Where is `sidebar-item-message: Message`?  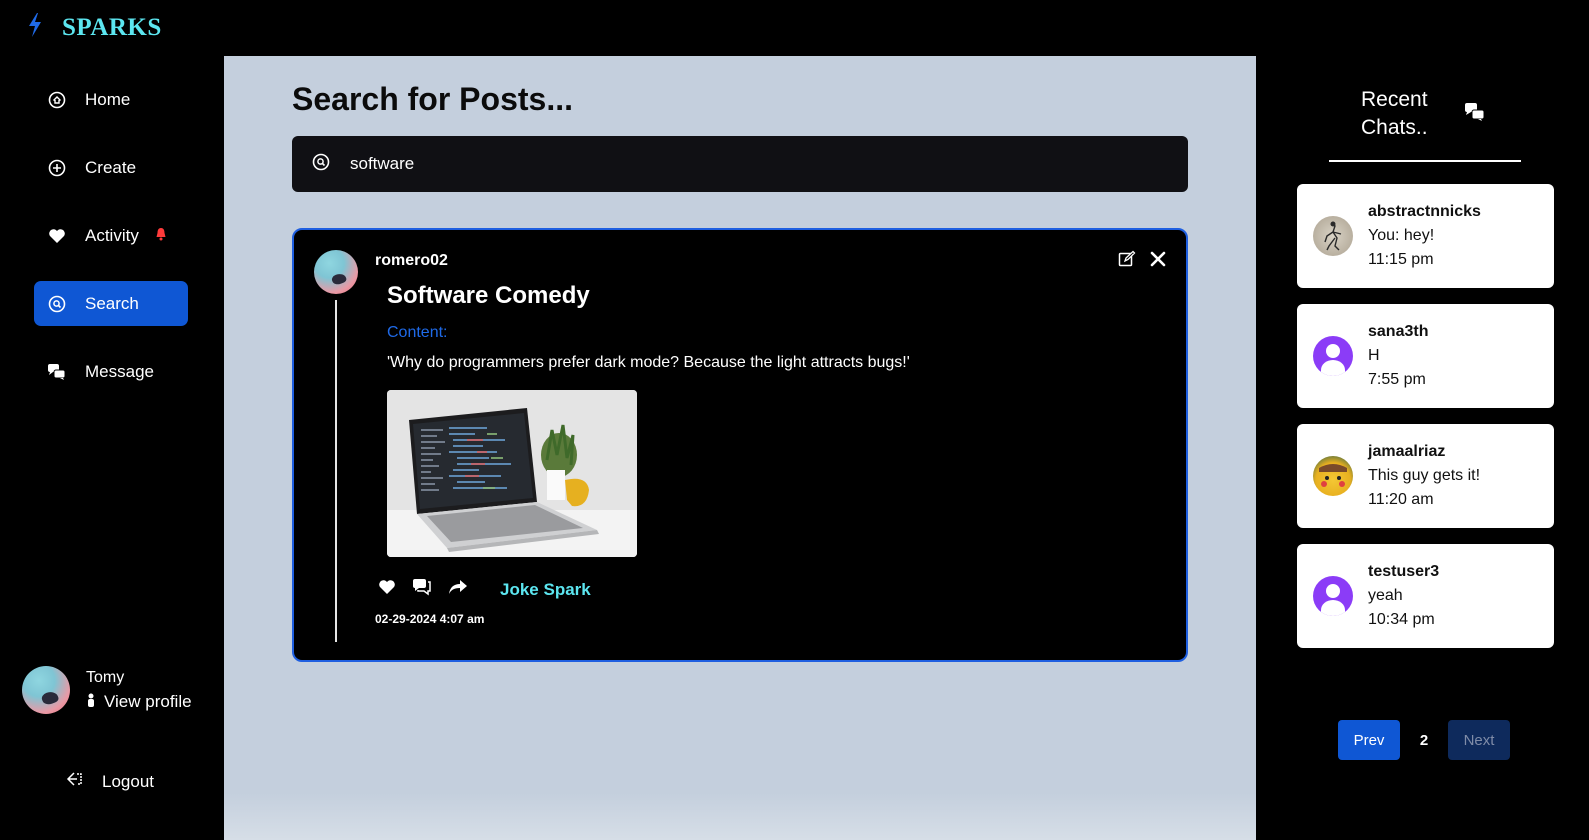
sidebar-item-message: Message is located at coordinates (111, 371).